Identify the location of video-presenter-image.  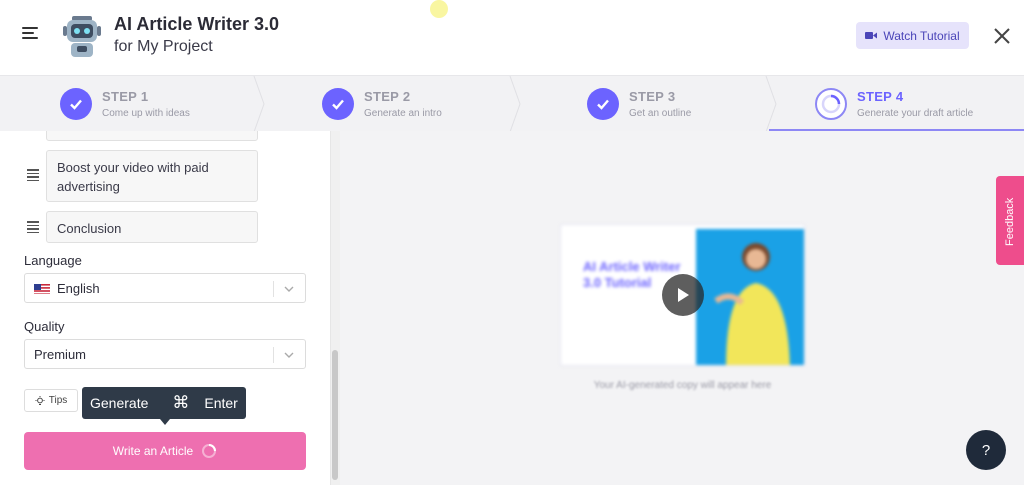
(750, 297).